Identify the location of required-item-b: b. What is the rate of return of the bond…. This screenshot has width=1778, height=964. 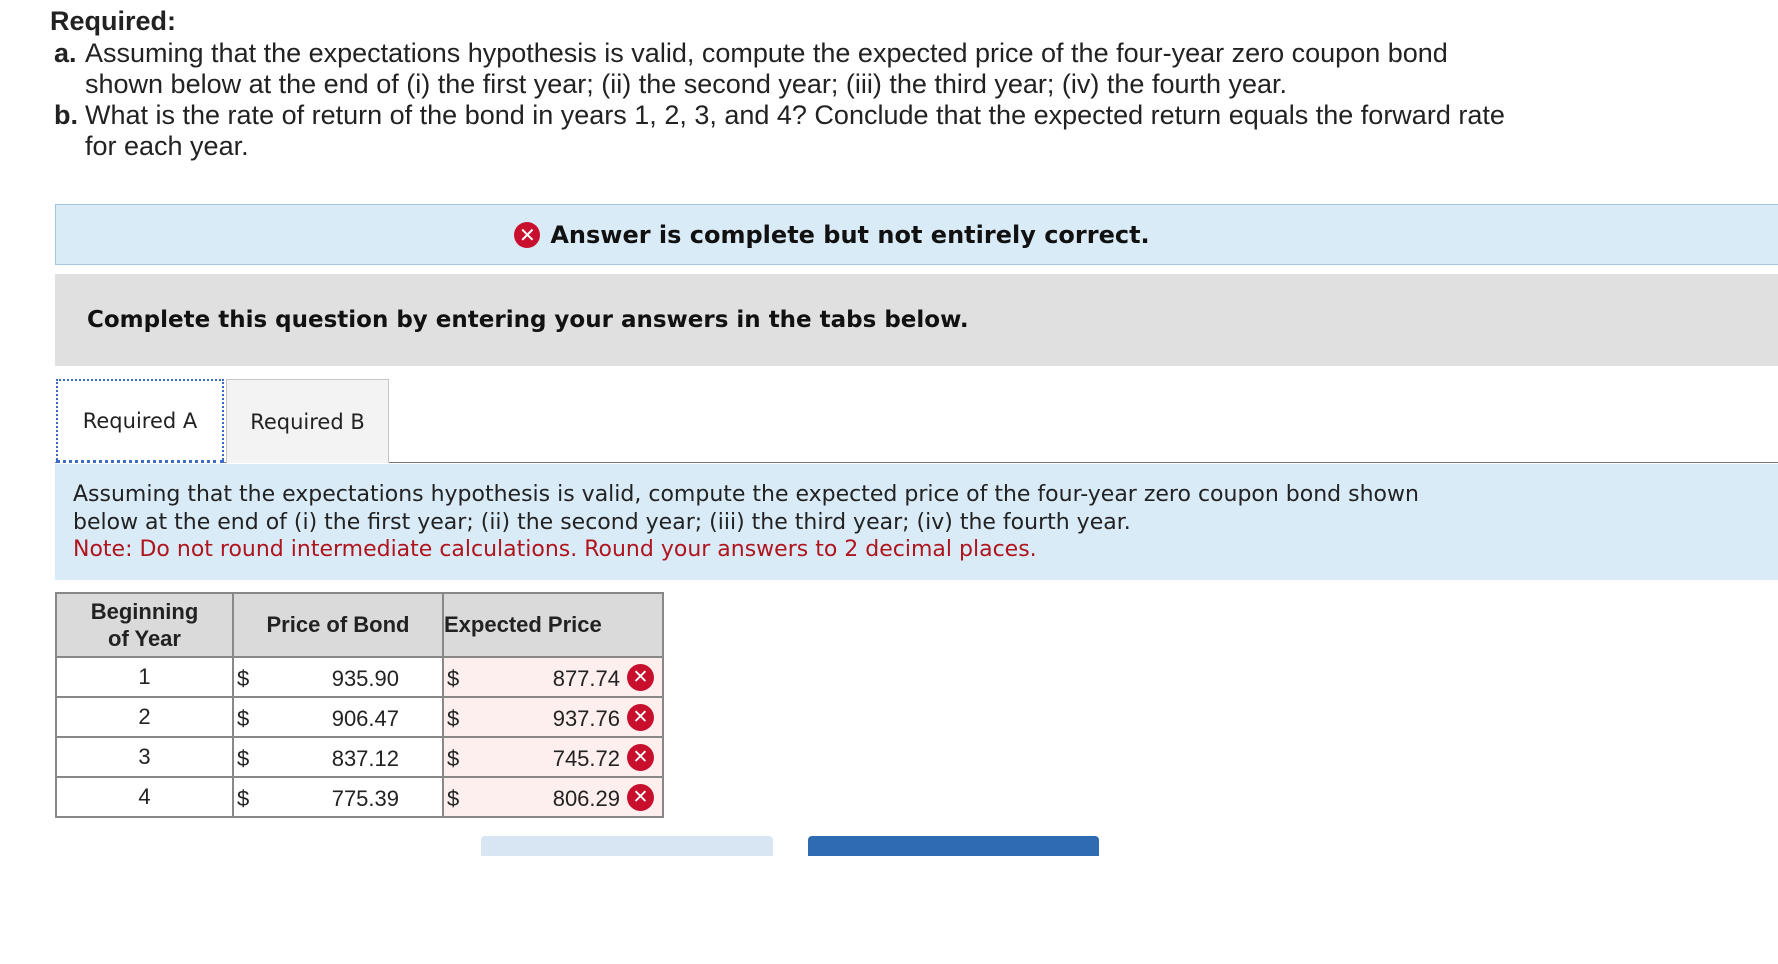
(834, 131).